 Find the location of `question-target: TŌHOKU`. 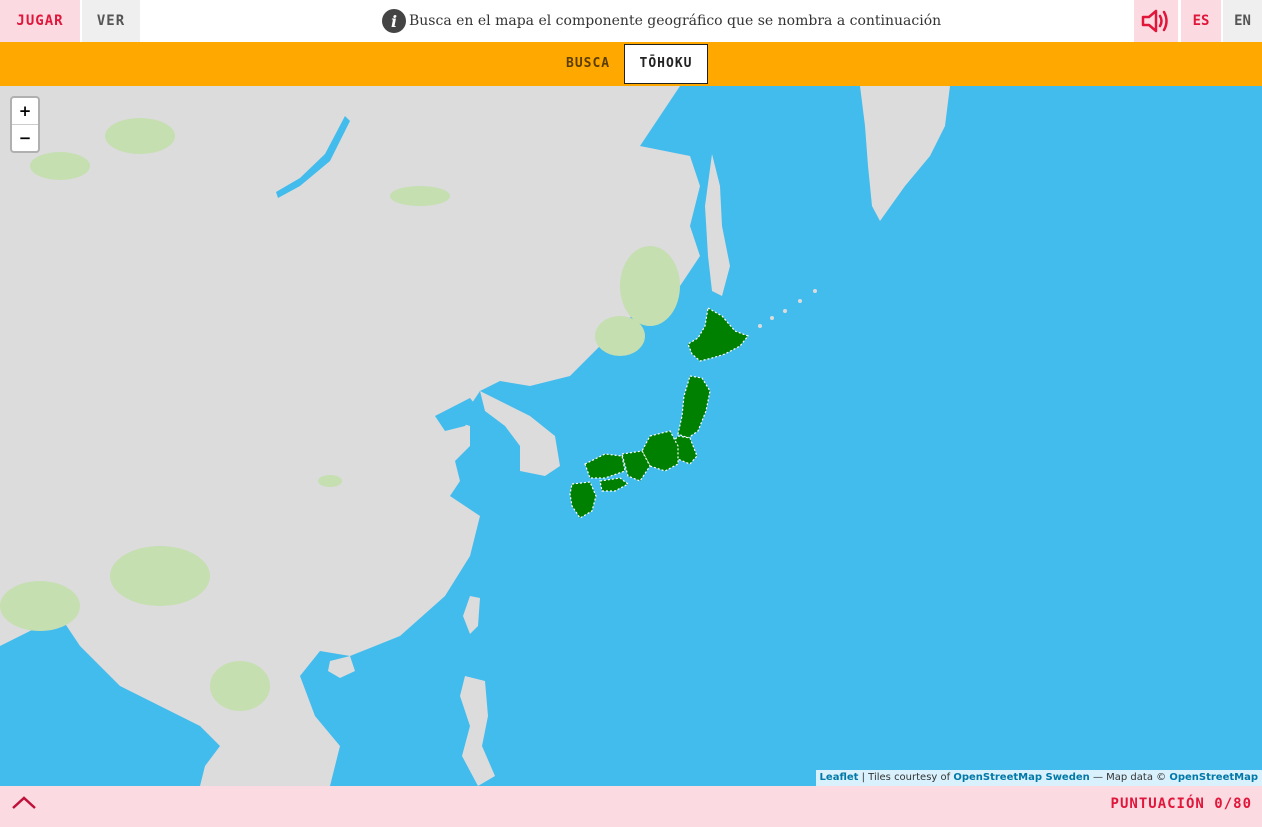

question-target: TŌHOKU is located at coordinates (666, 64).